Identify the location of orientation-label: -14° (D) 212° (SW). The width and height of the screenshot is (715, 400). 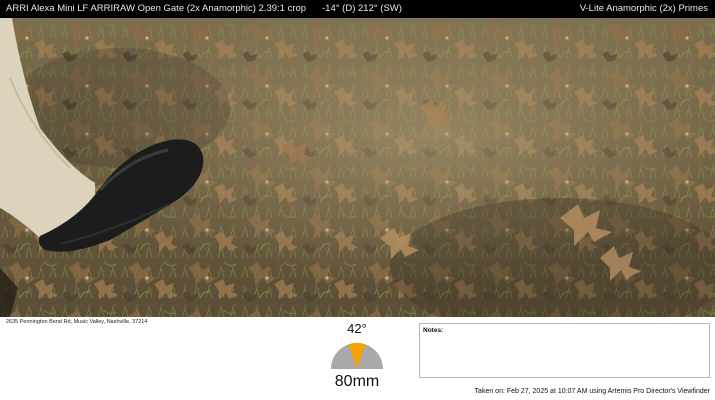
(362, 8).